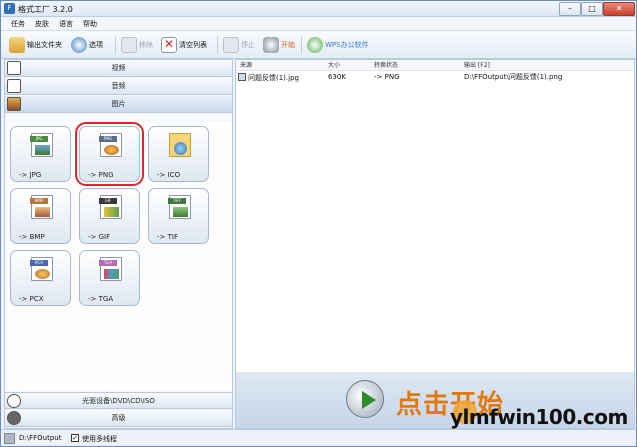 This screenshot has height=447, width=637. Describe the element at coordinates (118, 68) in the screenshot. I see `category-video: 视频` at that location.